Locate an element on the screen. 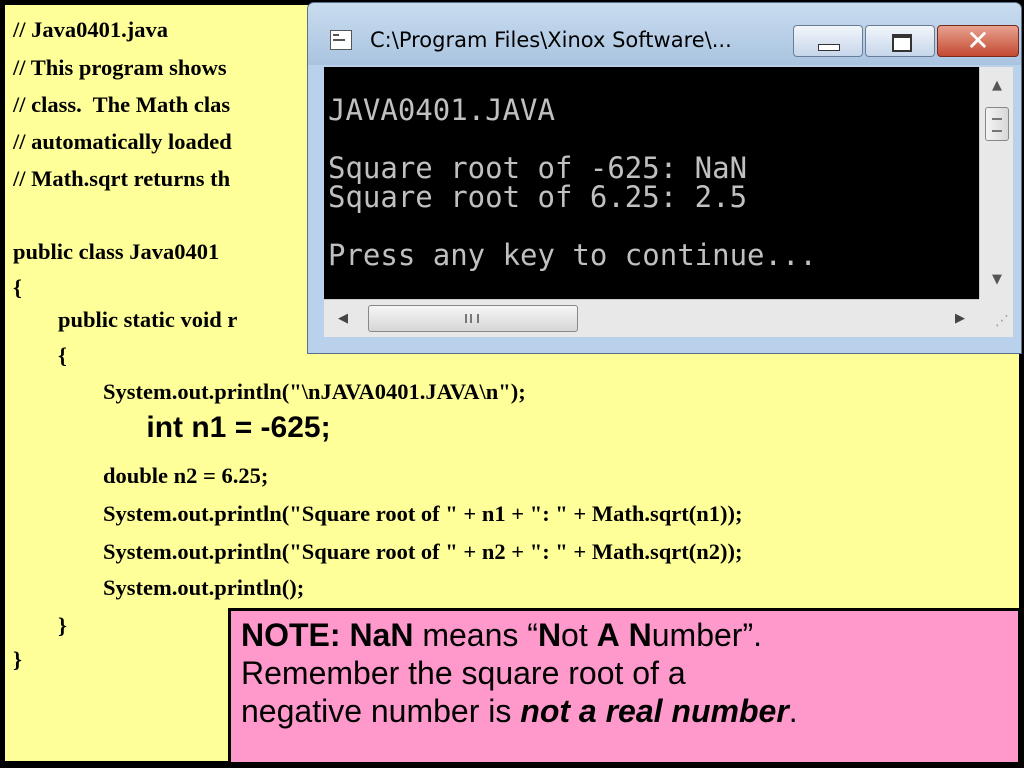 This screenshot has width=1024, height=768. scroll-down-icon: ▼ is located at coordinates (997, 280).